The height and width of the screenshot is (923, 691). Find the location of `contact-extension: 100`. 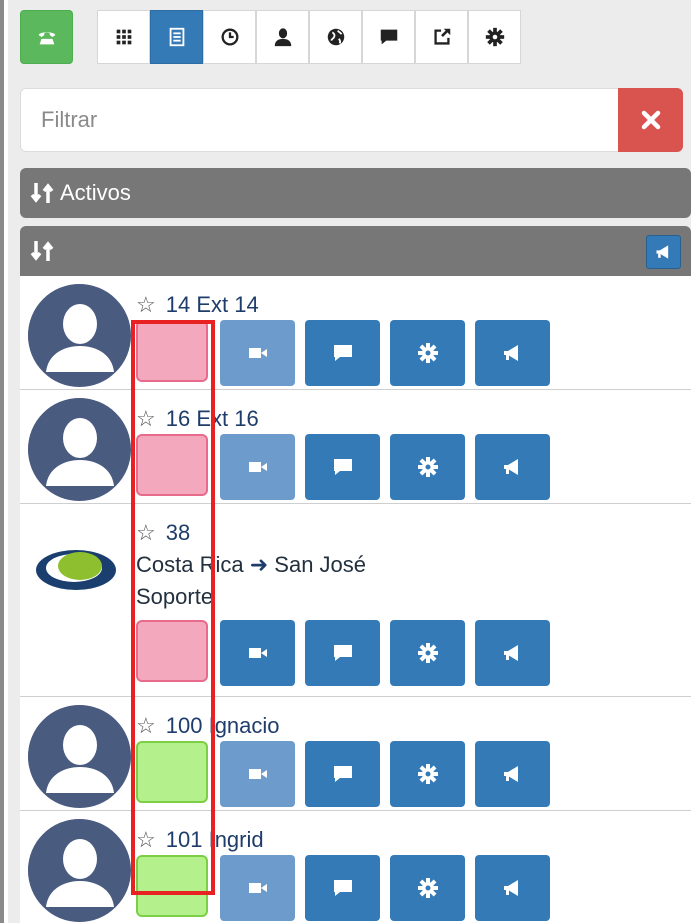

contact-extension: 100 is located at coordinates (184, 725).